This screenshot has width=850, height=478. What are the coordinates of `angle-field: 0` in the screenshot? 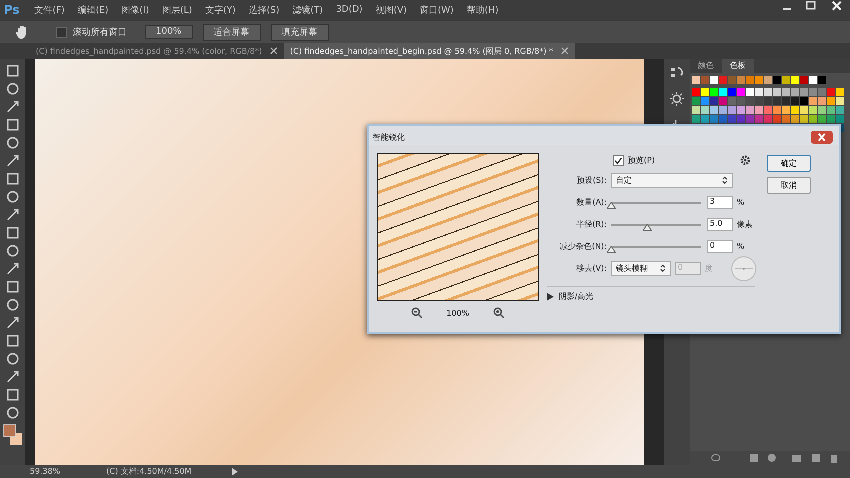 It's located at (688, 268).